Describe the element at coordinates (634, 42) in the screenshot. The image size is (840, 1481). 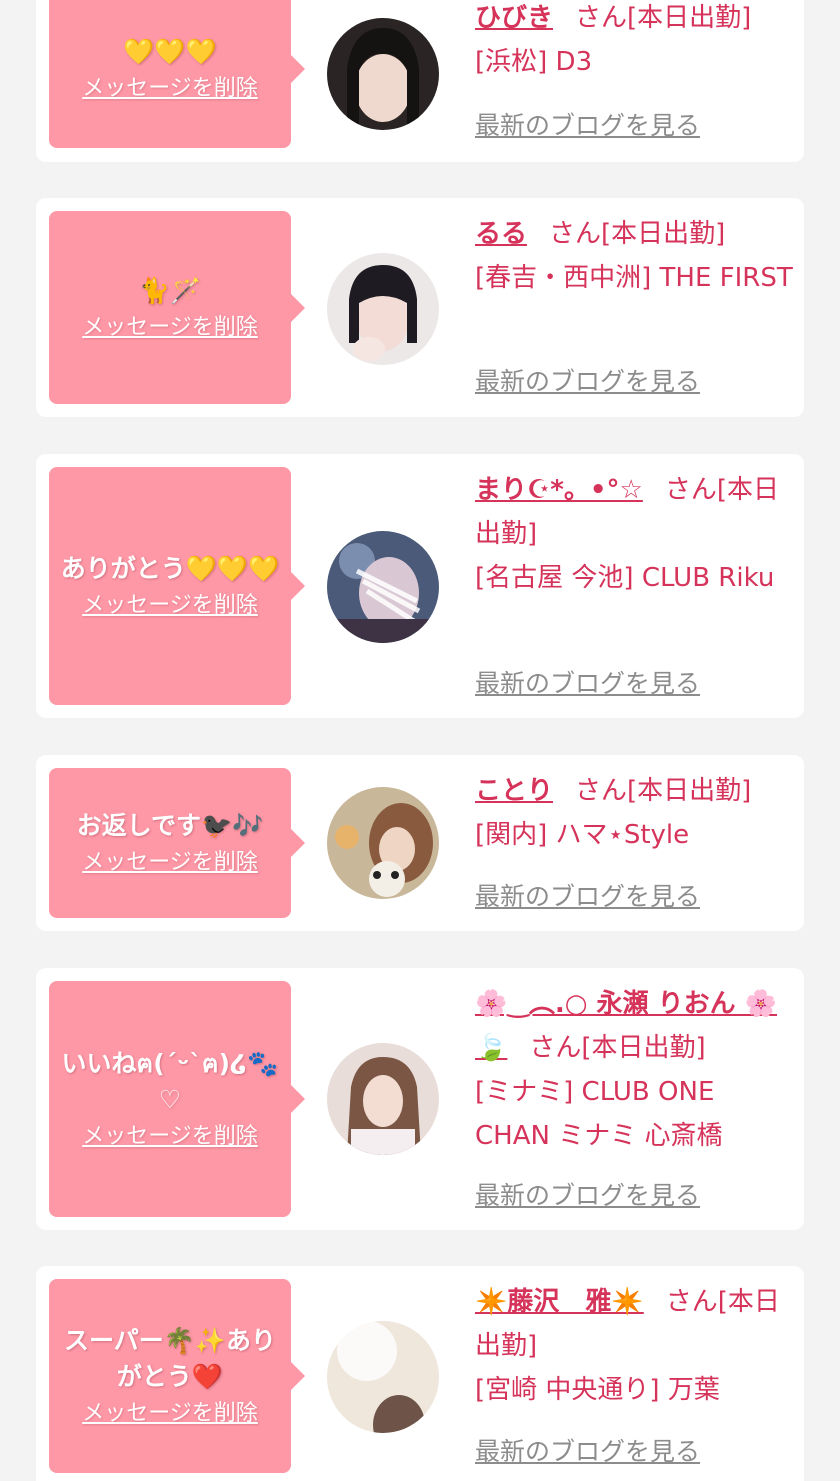
I see `profile-info: ひびき さん[本日出勤] [浜松] D3` at that location.